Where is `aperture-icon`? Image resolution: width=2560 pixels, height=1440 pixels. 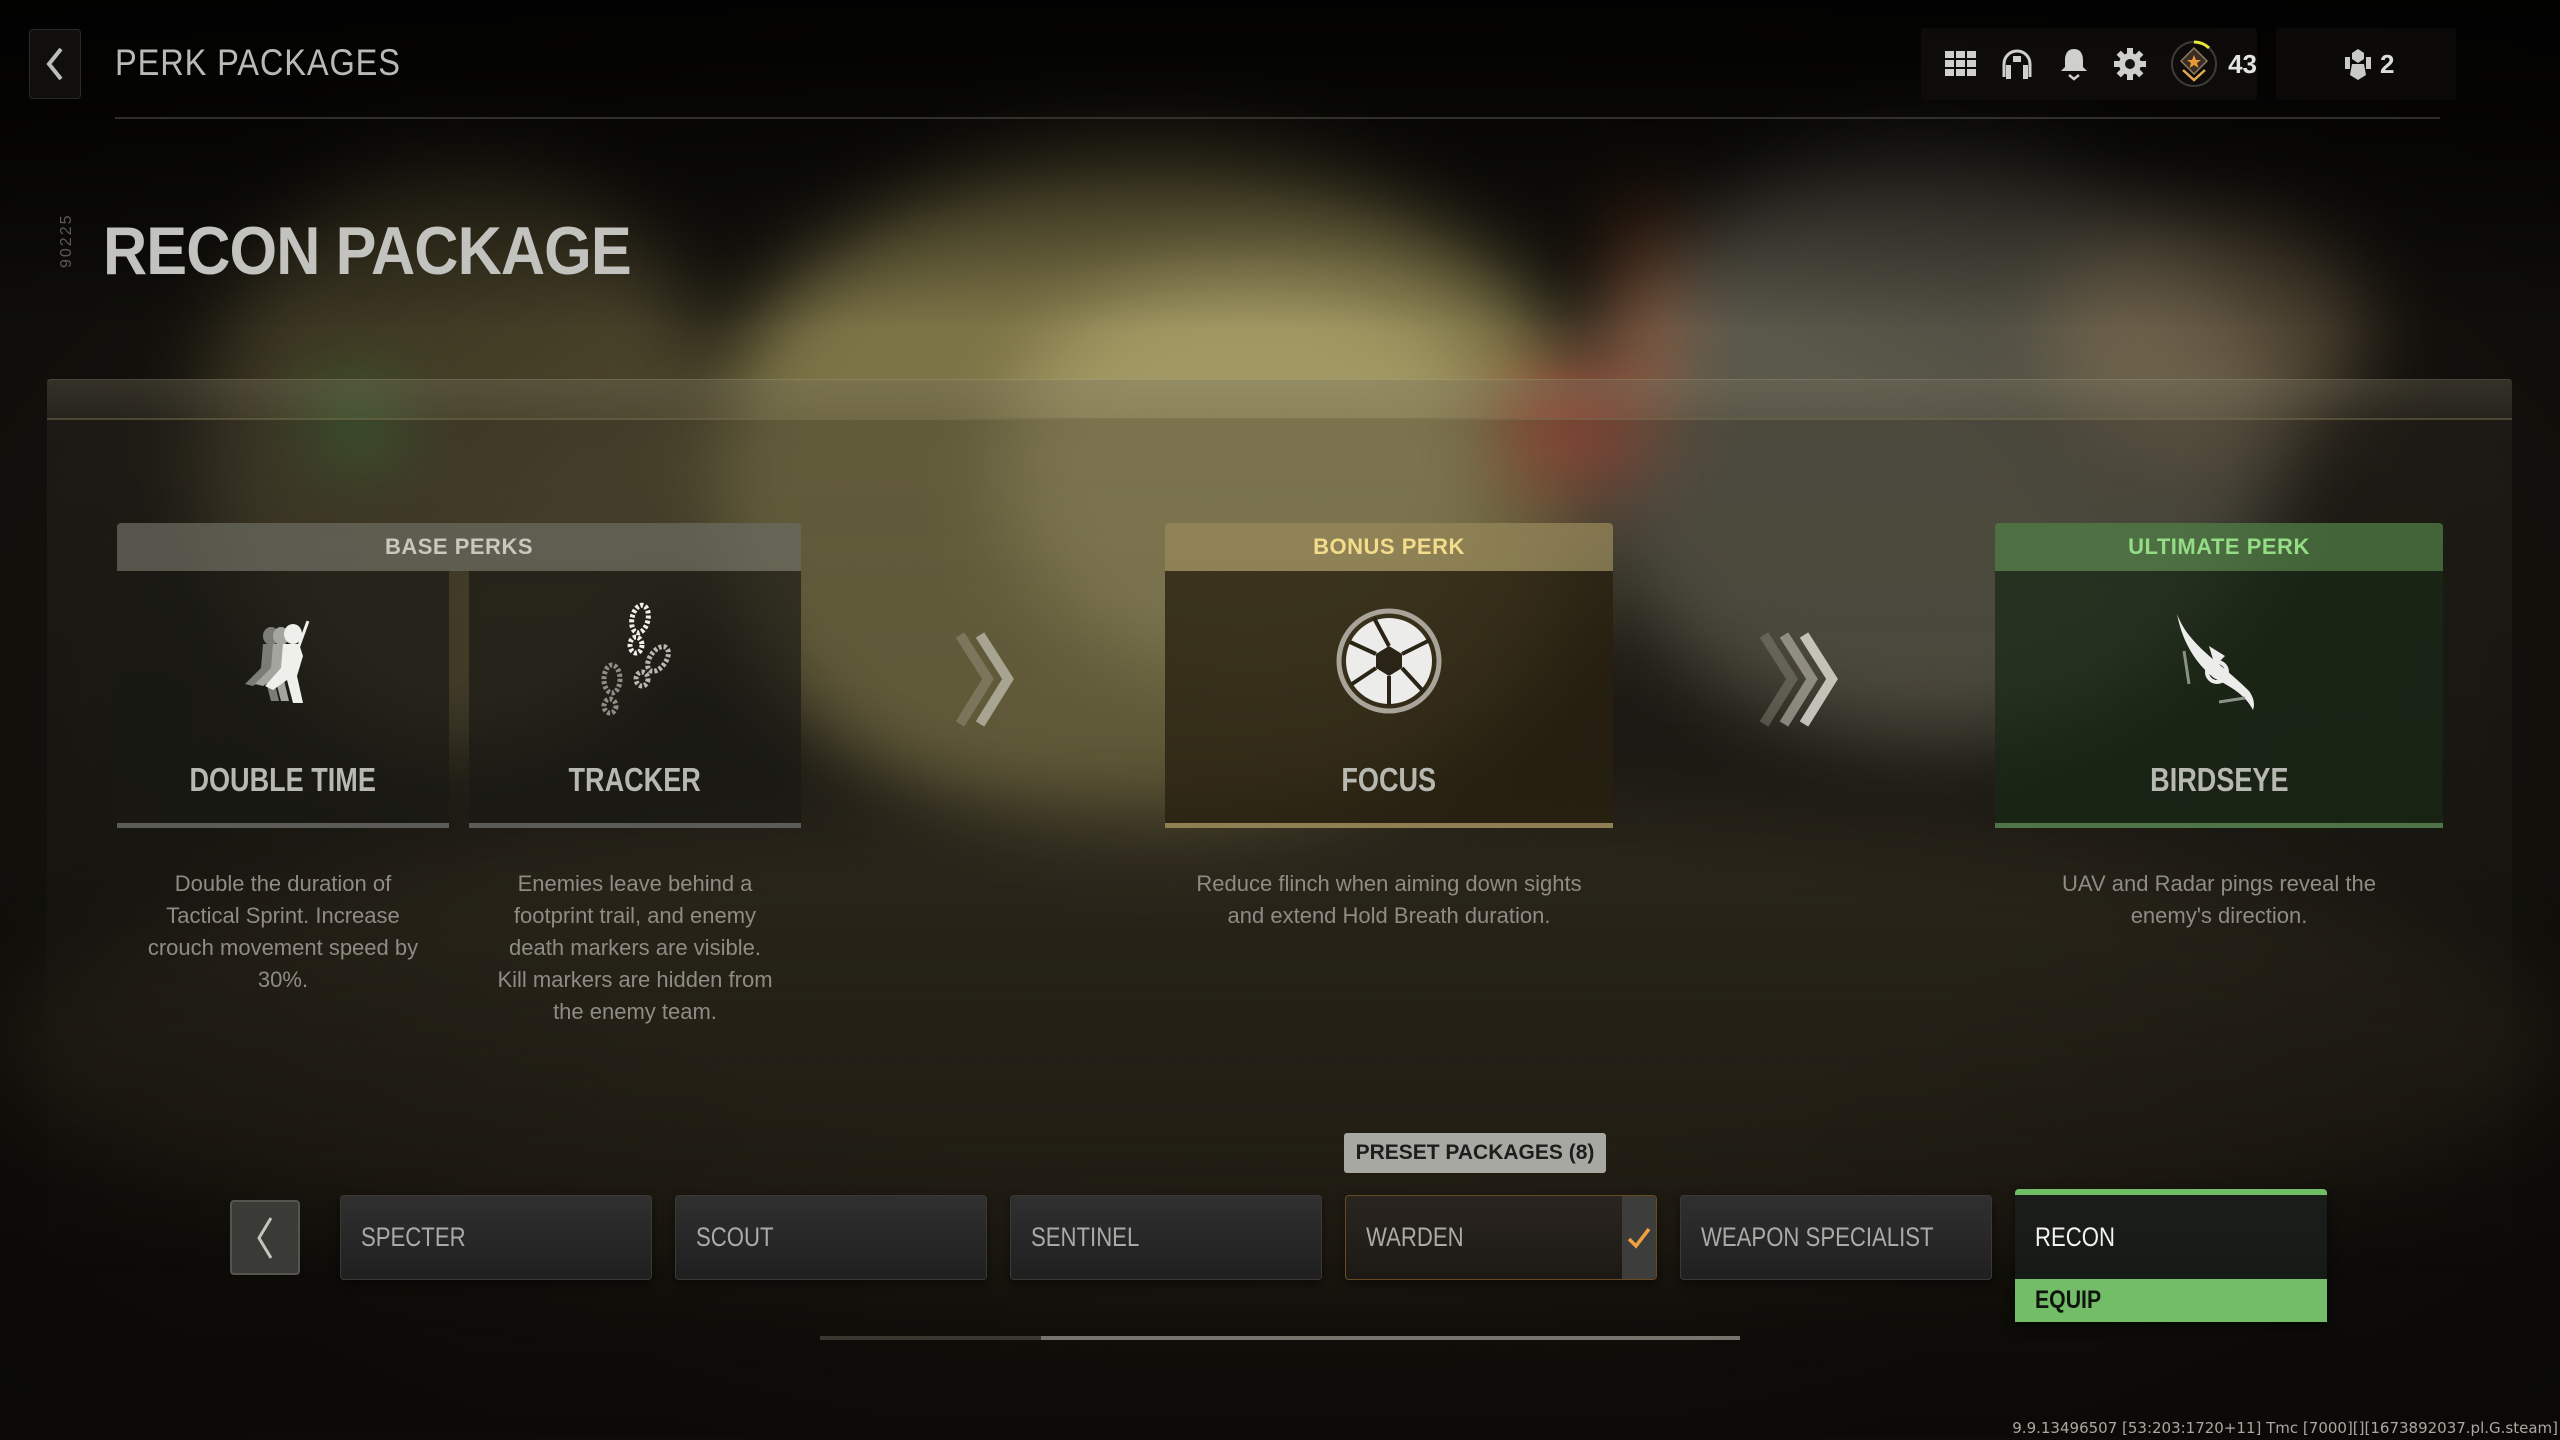
aperture-icon is located at coordinates (1389, 661).